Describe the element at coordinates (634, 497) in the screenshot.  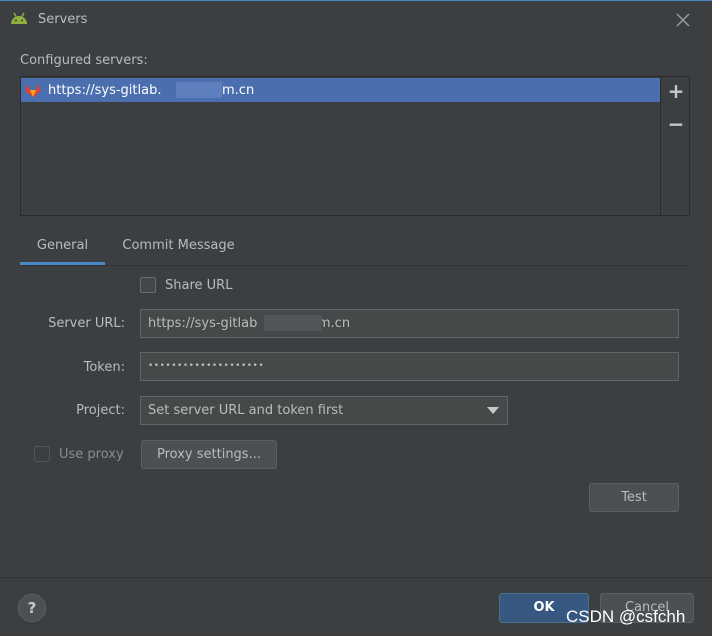
I see `test-button: Test` at that location.